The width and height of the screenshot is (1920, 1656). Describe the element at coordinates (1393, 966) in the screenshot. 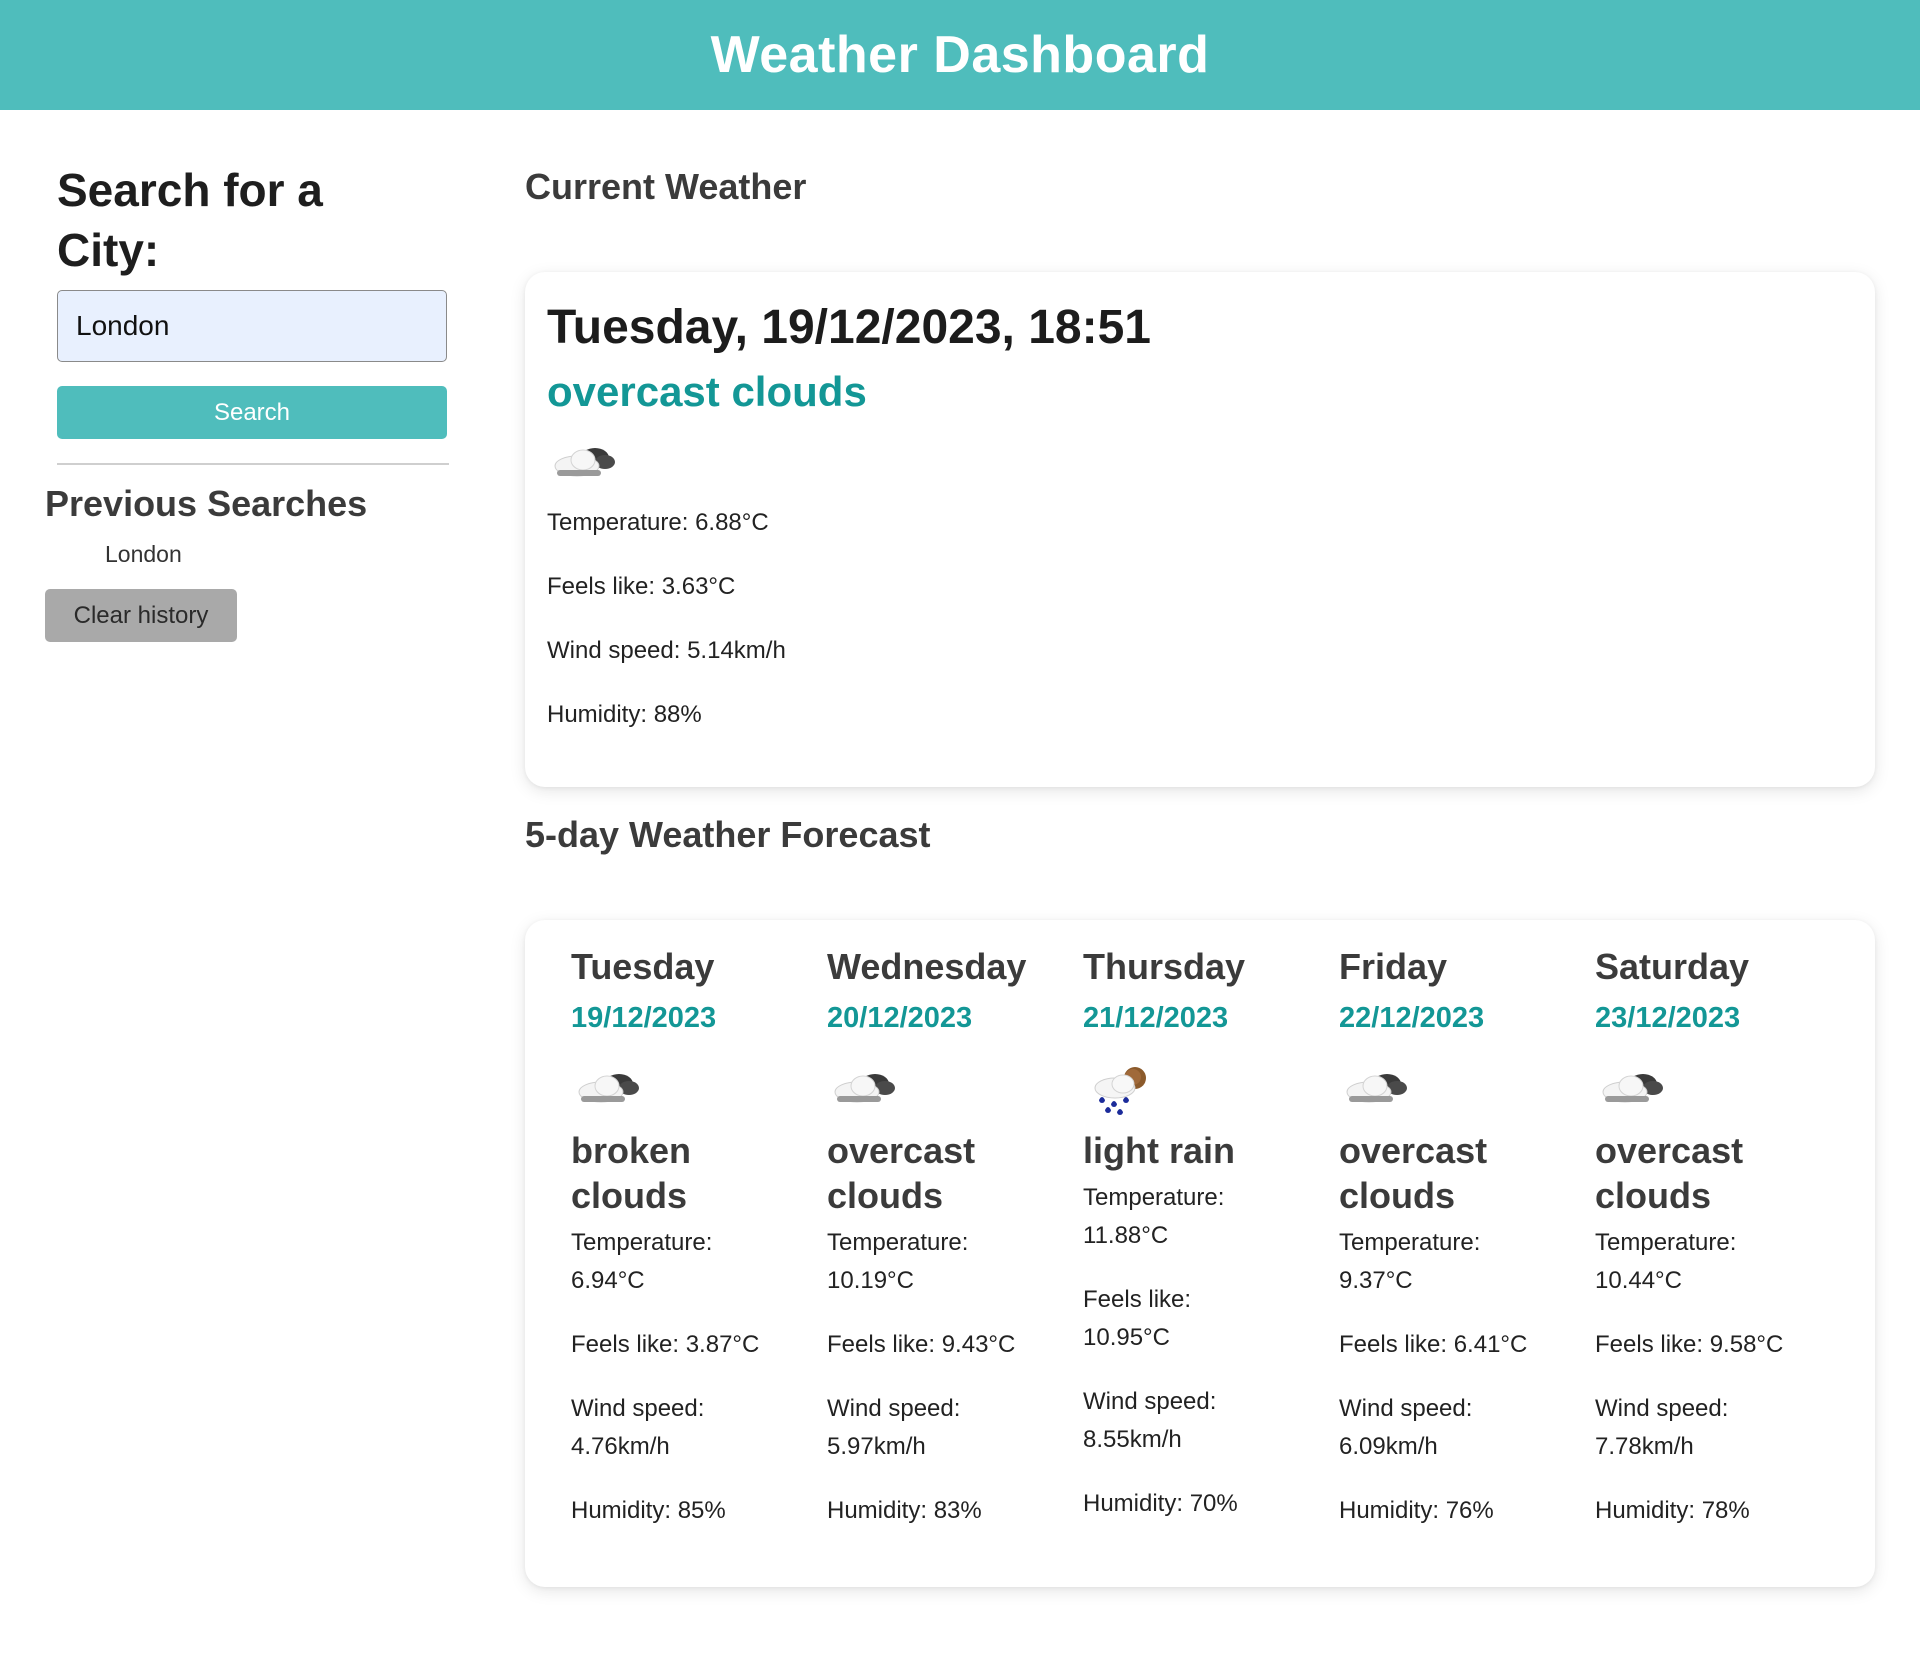

I see `forecast-day-name: Friday` at that location.